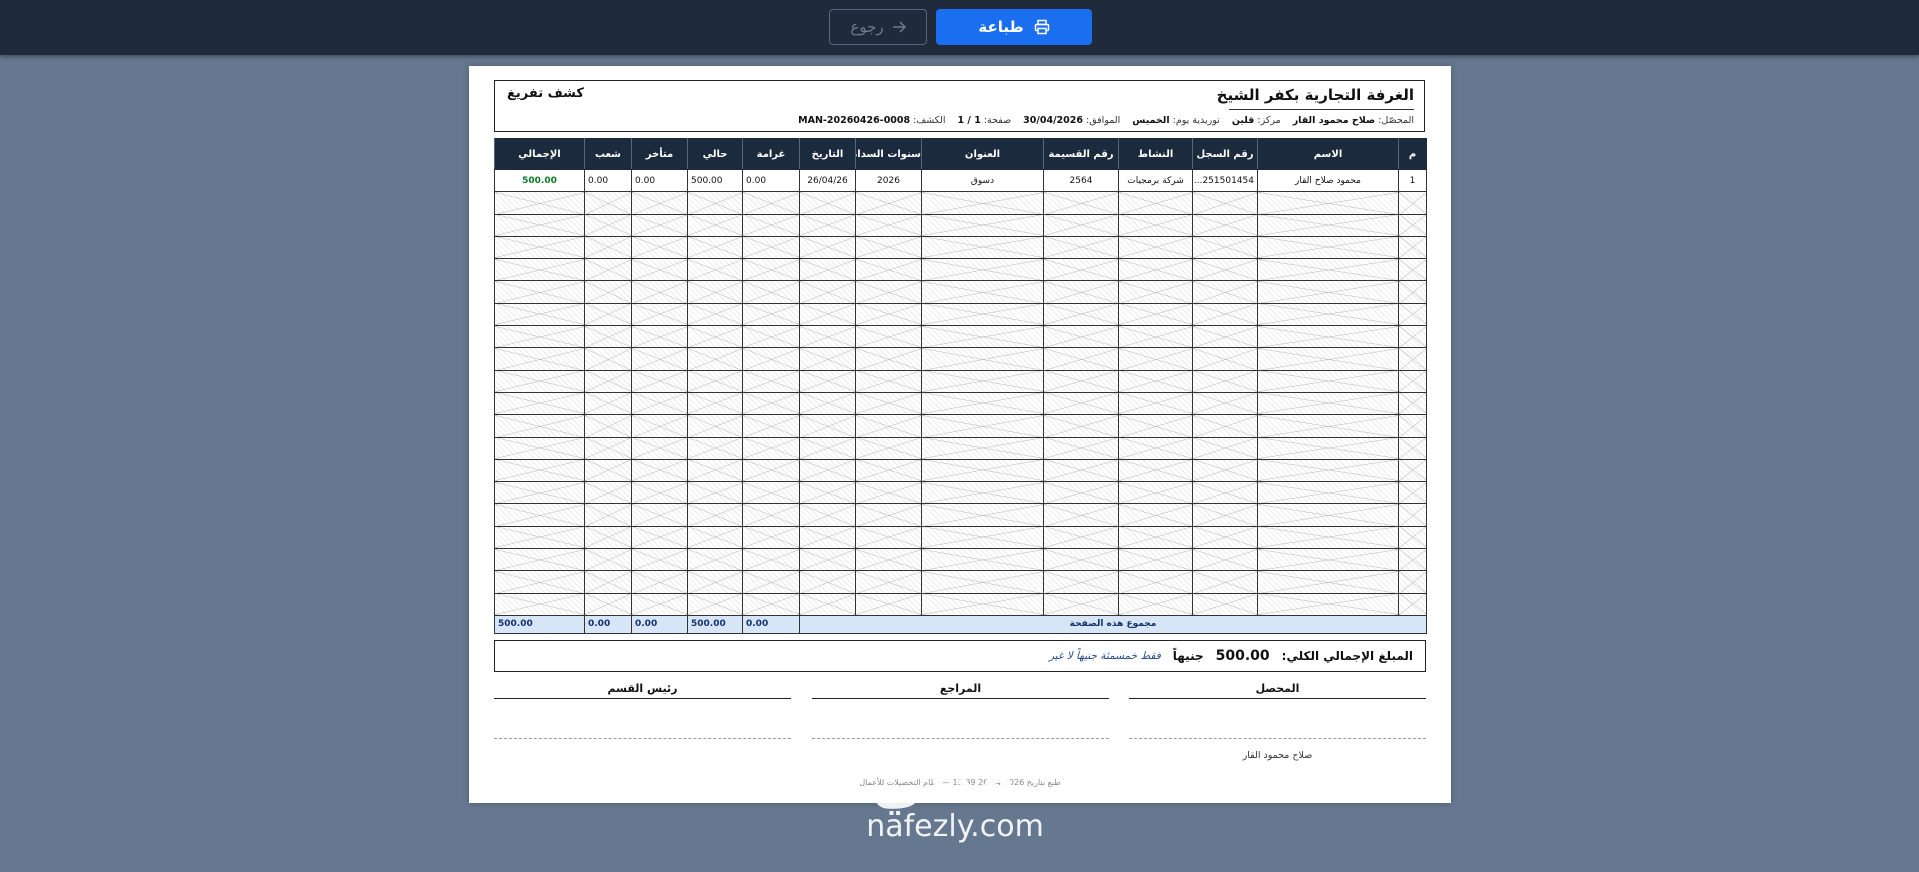 This screenshot has height=872, width=1919. I want to click on signature-line, so click(1277, 738).